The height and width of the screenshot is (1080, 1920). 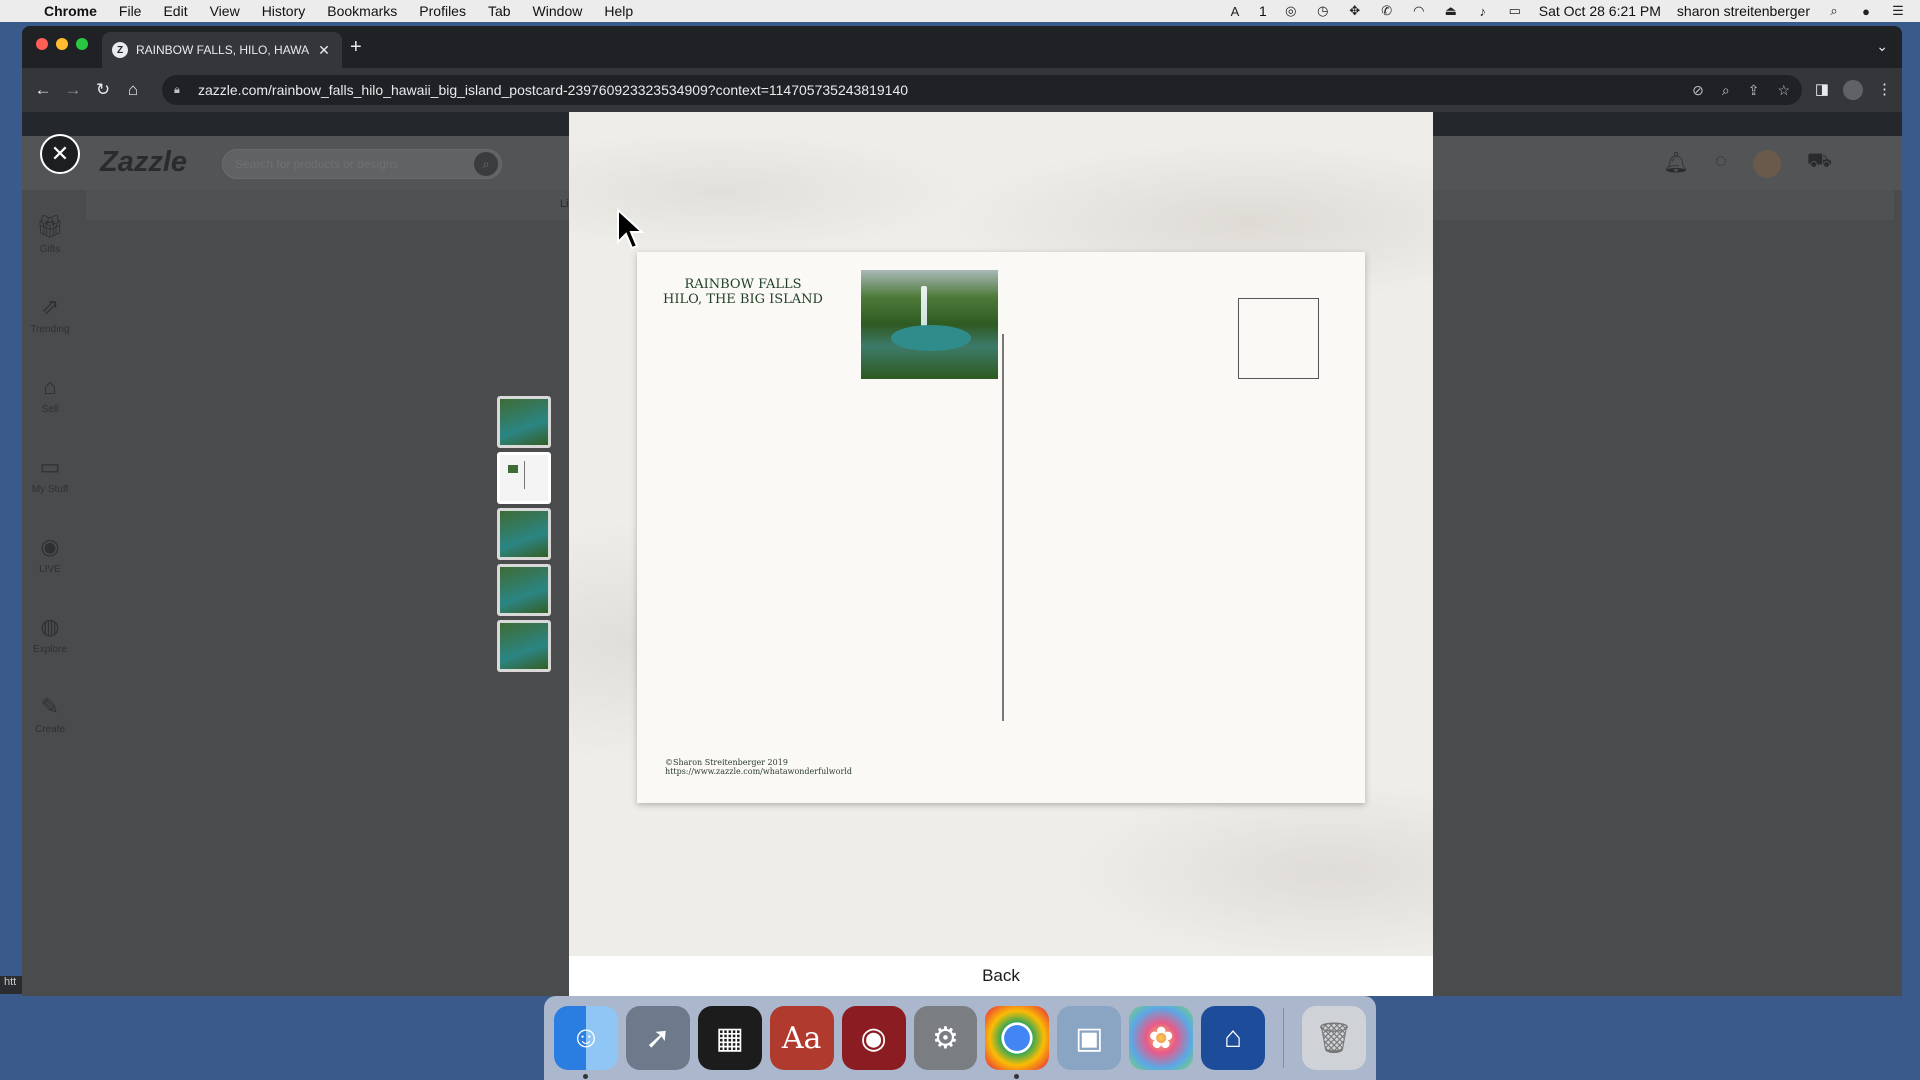 I want to click on scroll-icon: ✥, so click(x=1355, y=10).